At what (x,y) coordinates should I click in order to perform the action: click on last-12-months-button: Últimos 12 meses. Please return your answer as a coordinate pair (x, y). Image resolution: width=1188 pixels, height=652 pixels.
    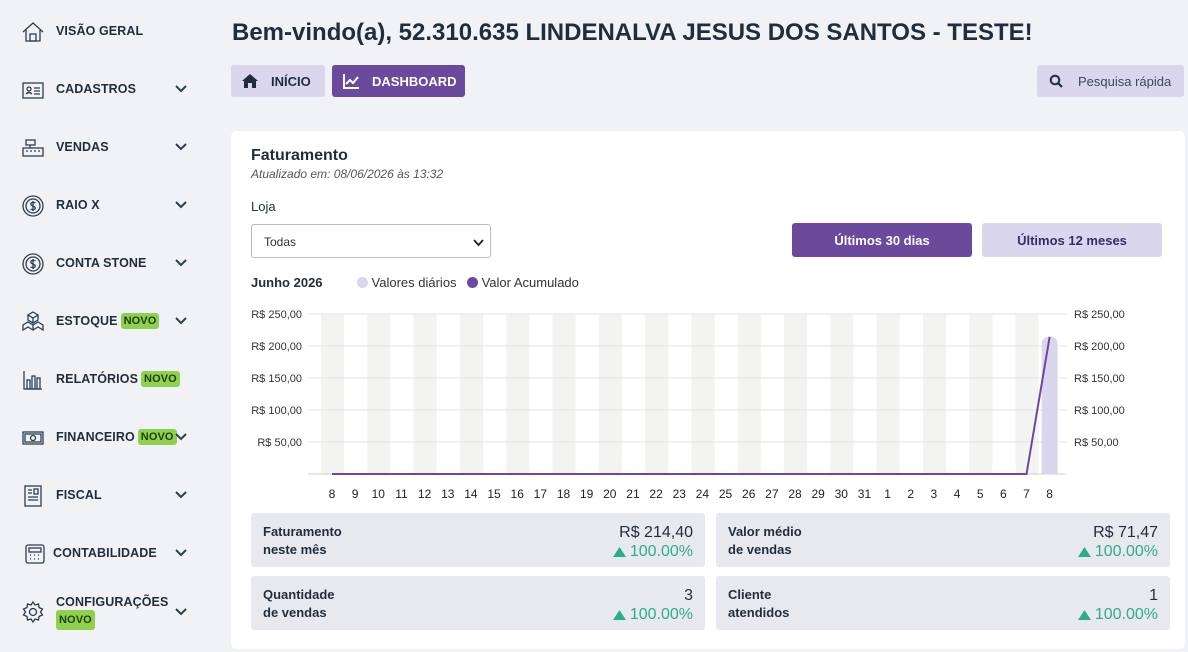
    Looking at the image, I should click on (1072, 240).